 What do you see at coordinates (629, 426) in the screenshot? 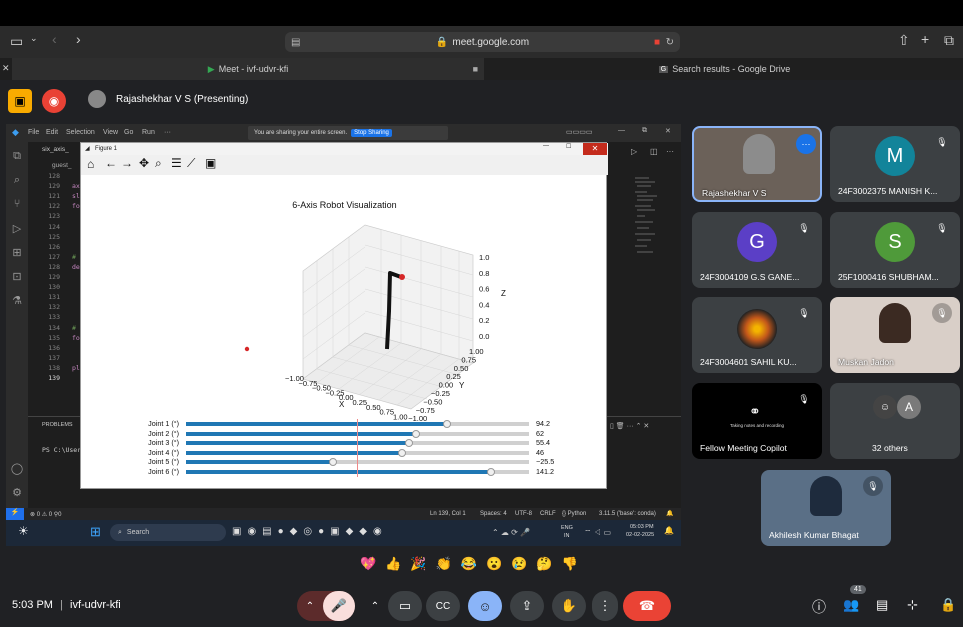
I see `panel-controls: ▯ 🗑 ··· ⌃ ✕` at bounding box center [629, 426].